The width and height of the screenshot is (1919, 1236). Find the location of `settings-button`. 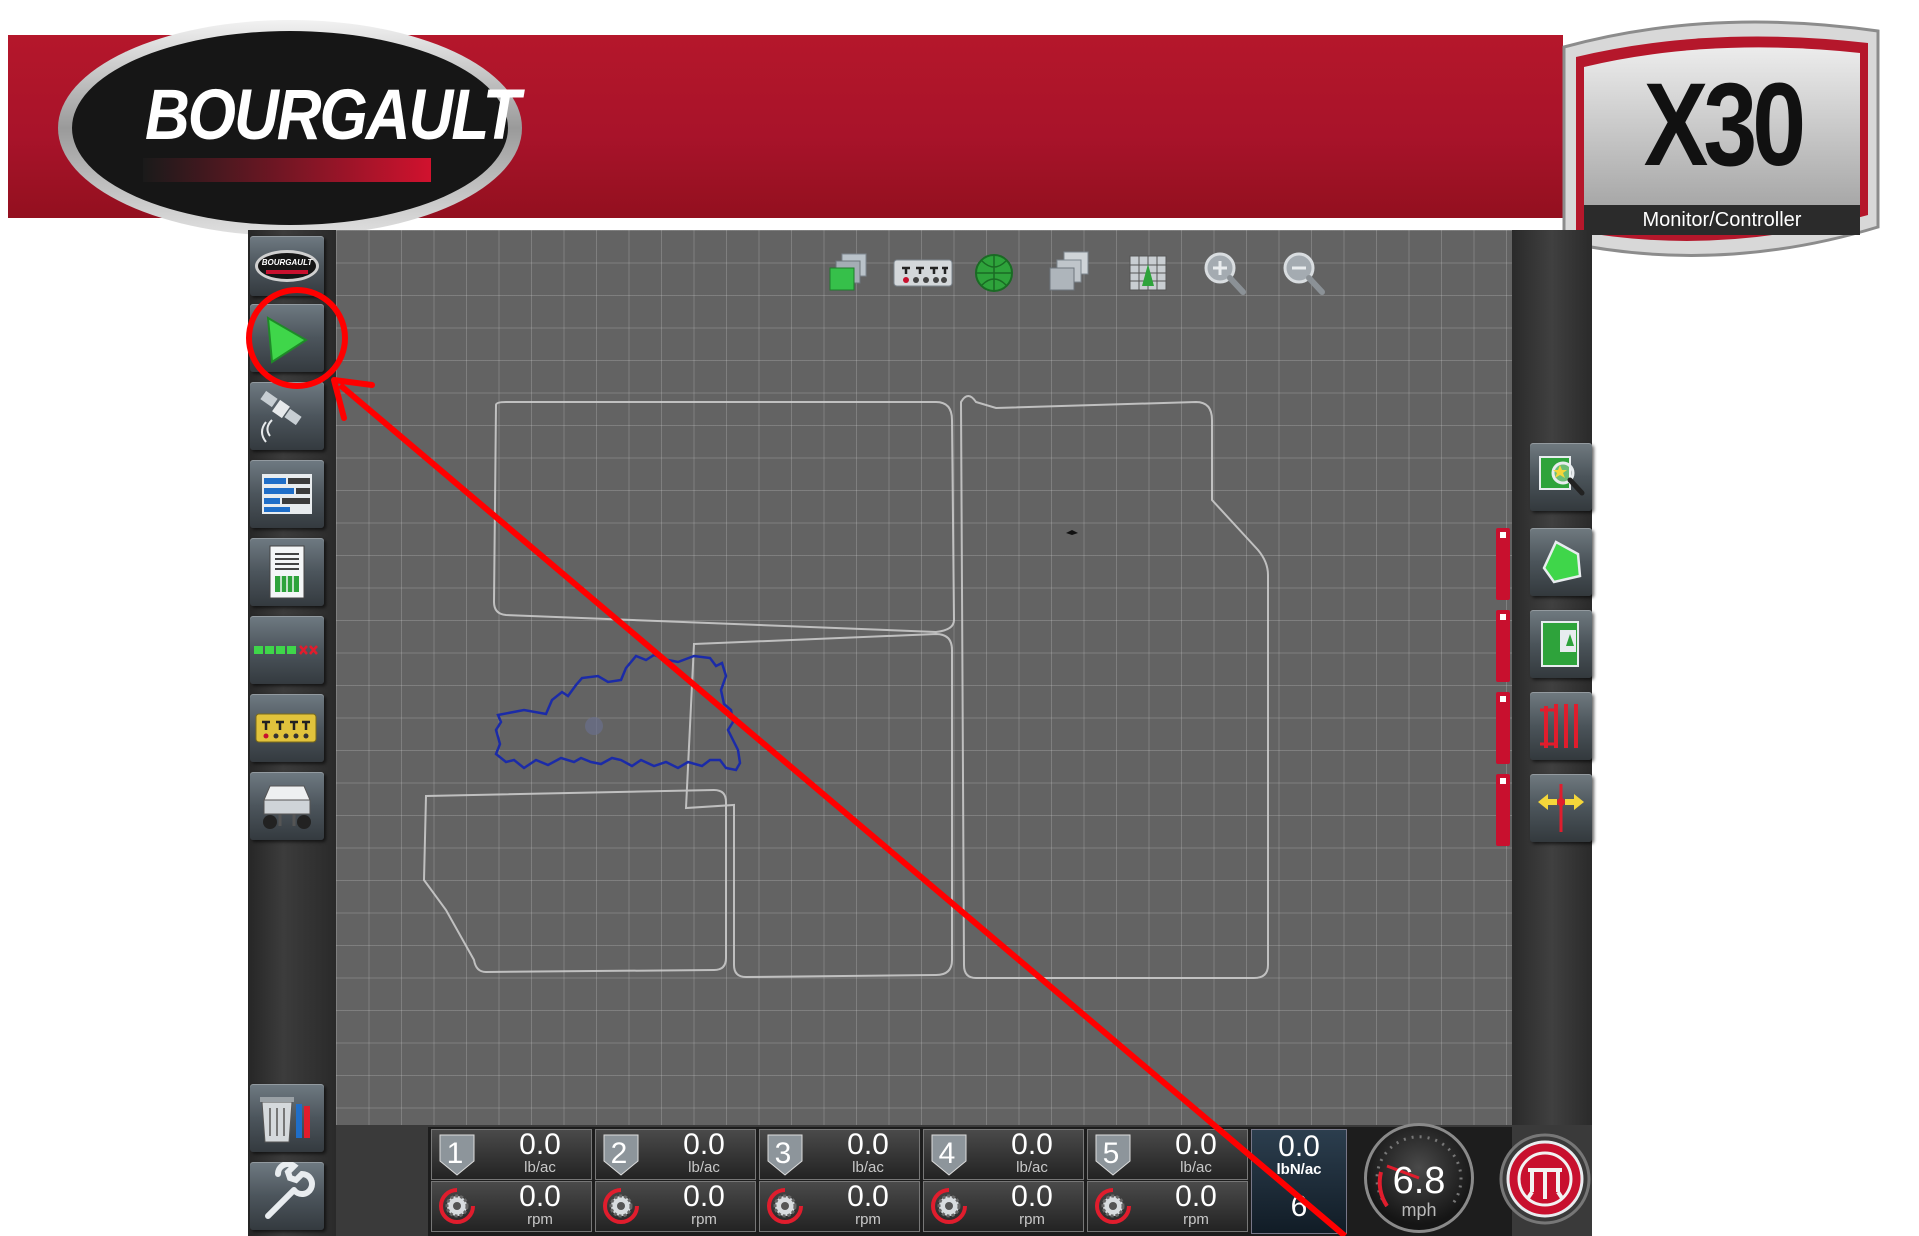

settings-button is located at coordinates (287, 1196).